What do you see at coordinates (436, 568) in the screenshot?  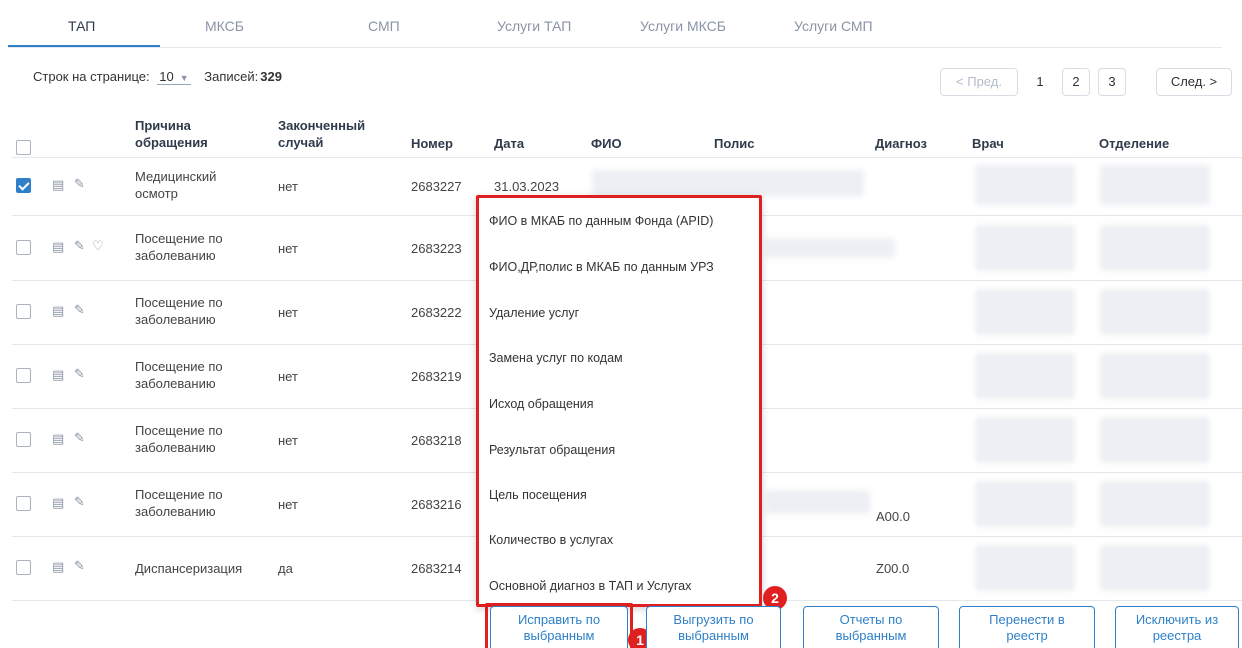 I see `row-number: 2683214` at bounding box center [436, 568].